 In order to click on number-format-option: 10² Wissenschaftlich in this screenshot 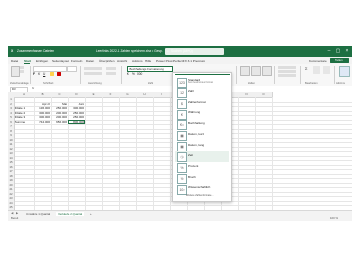, I will do `click(202, 189)`.